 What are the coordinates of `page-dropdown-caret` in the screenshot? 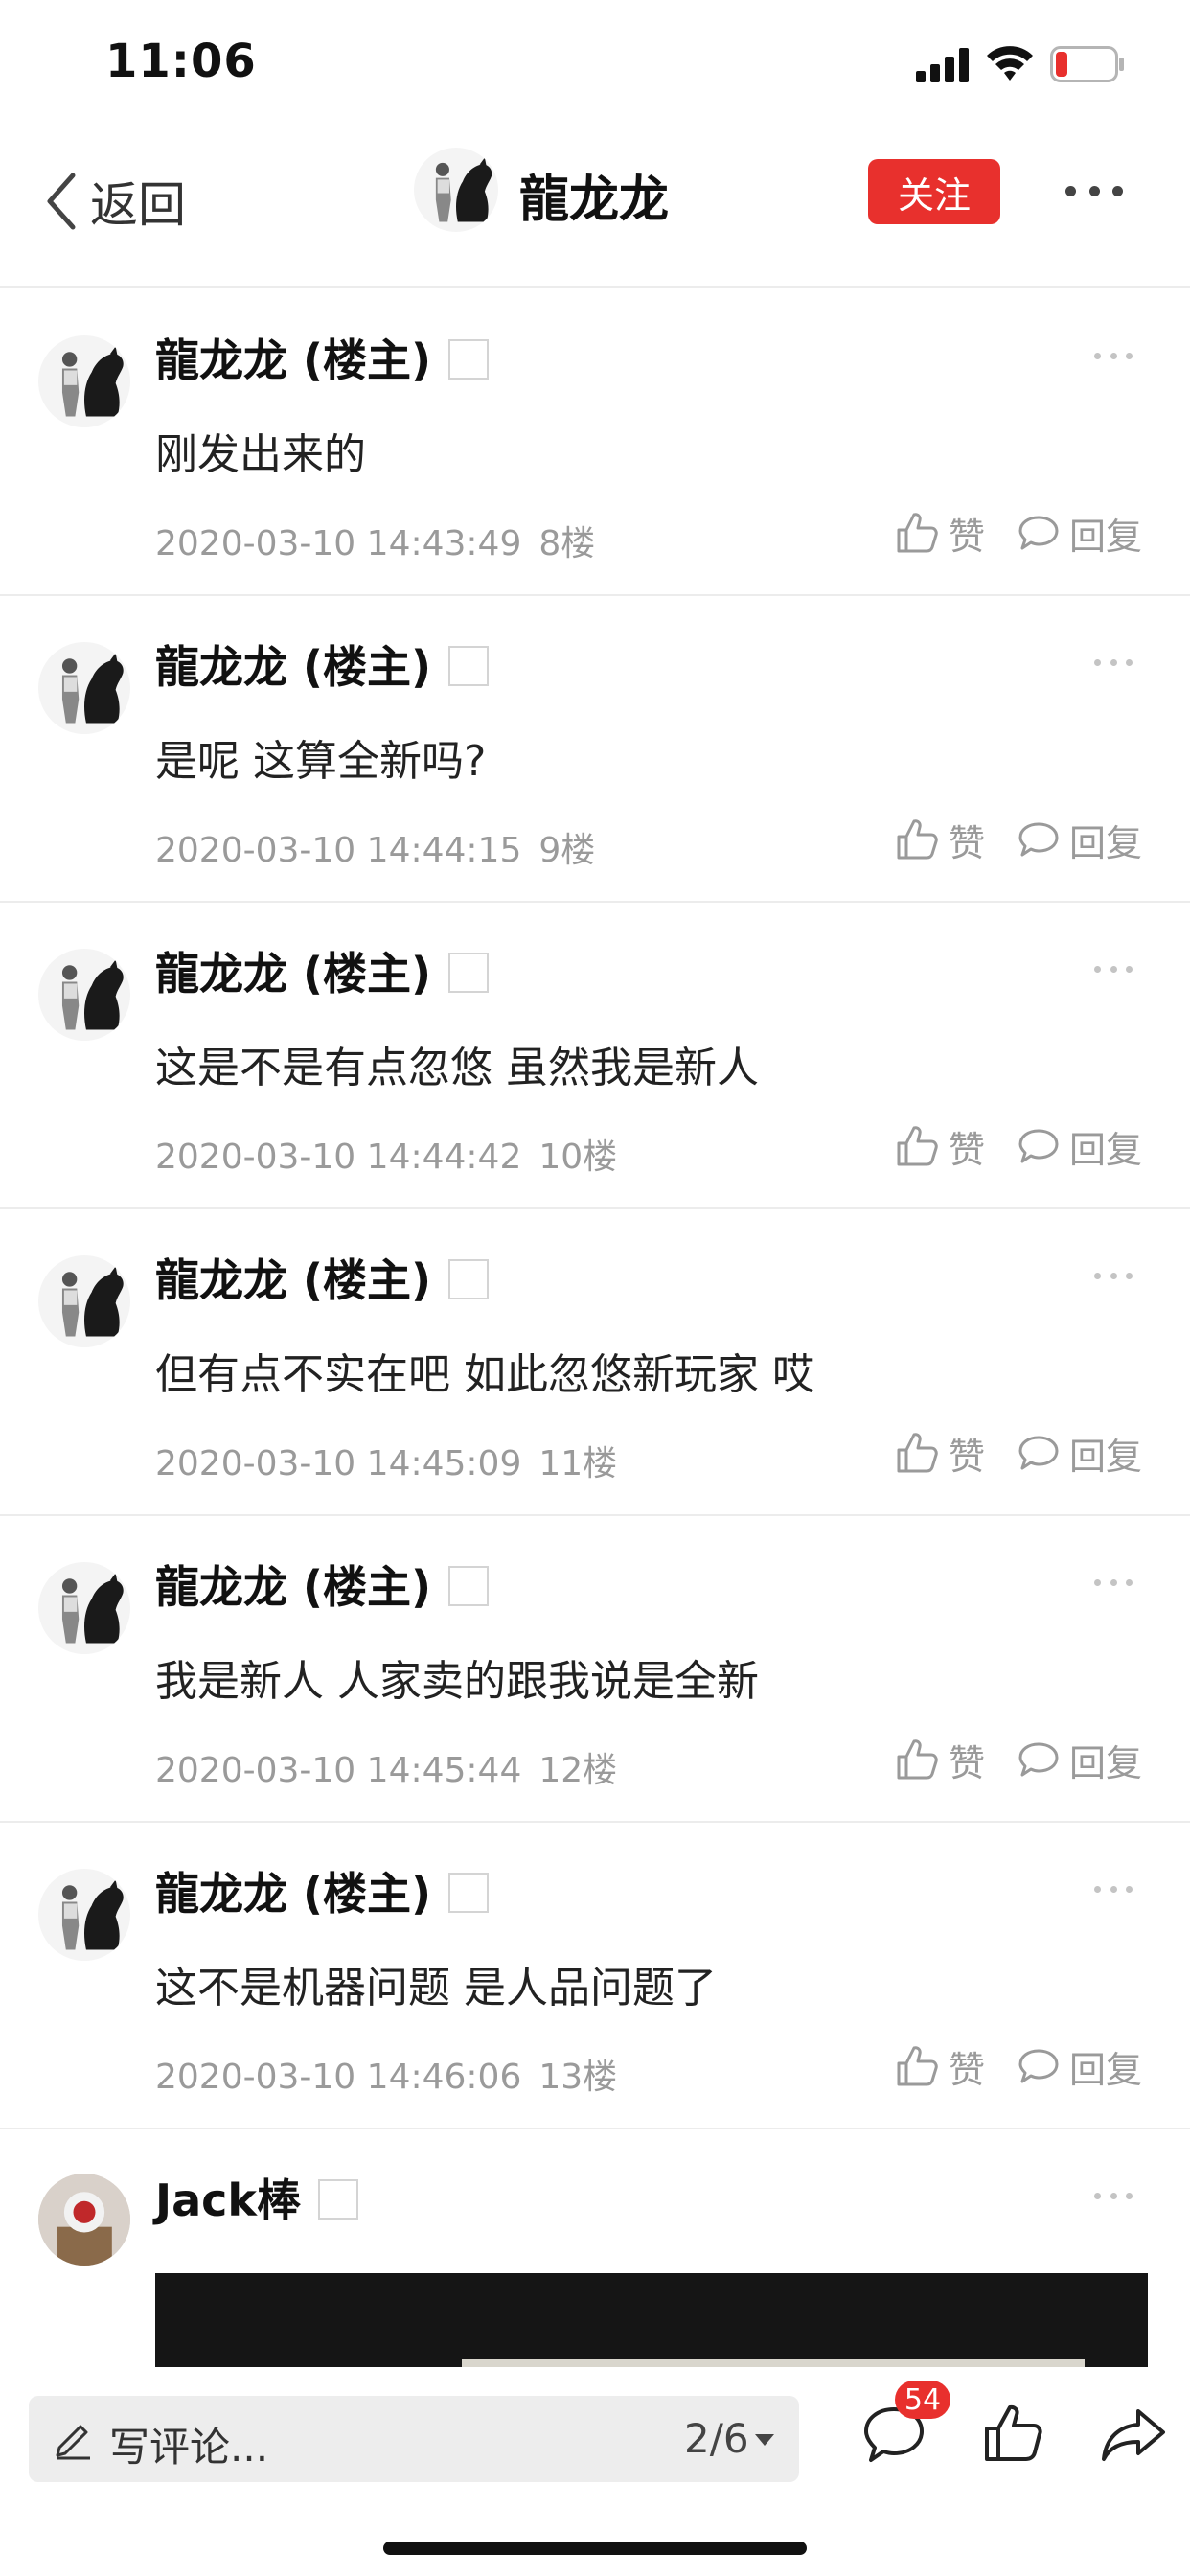 It's located at (764, 2440).